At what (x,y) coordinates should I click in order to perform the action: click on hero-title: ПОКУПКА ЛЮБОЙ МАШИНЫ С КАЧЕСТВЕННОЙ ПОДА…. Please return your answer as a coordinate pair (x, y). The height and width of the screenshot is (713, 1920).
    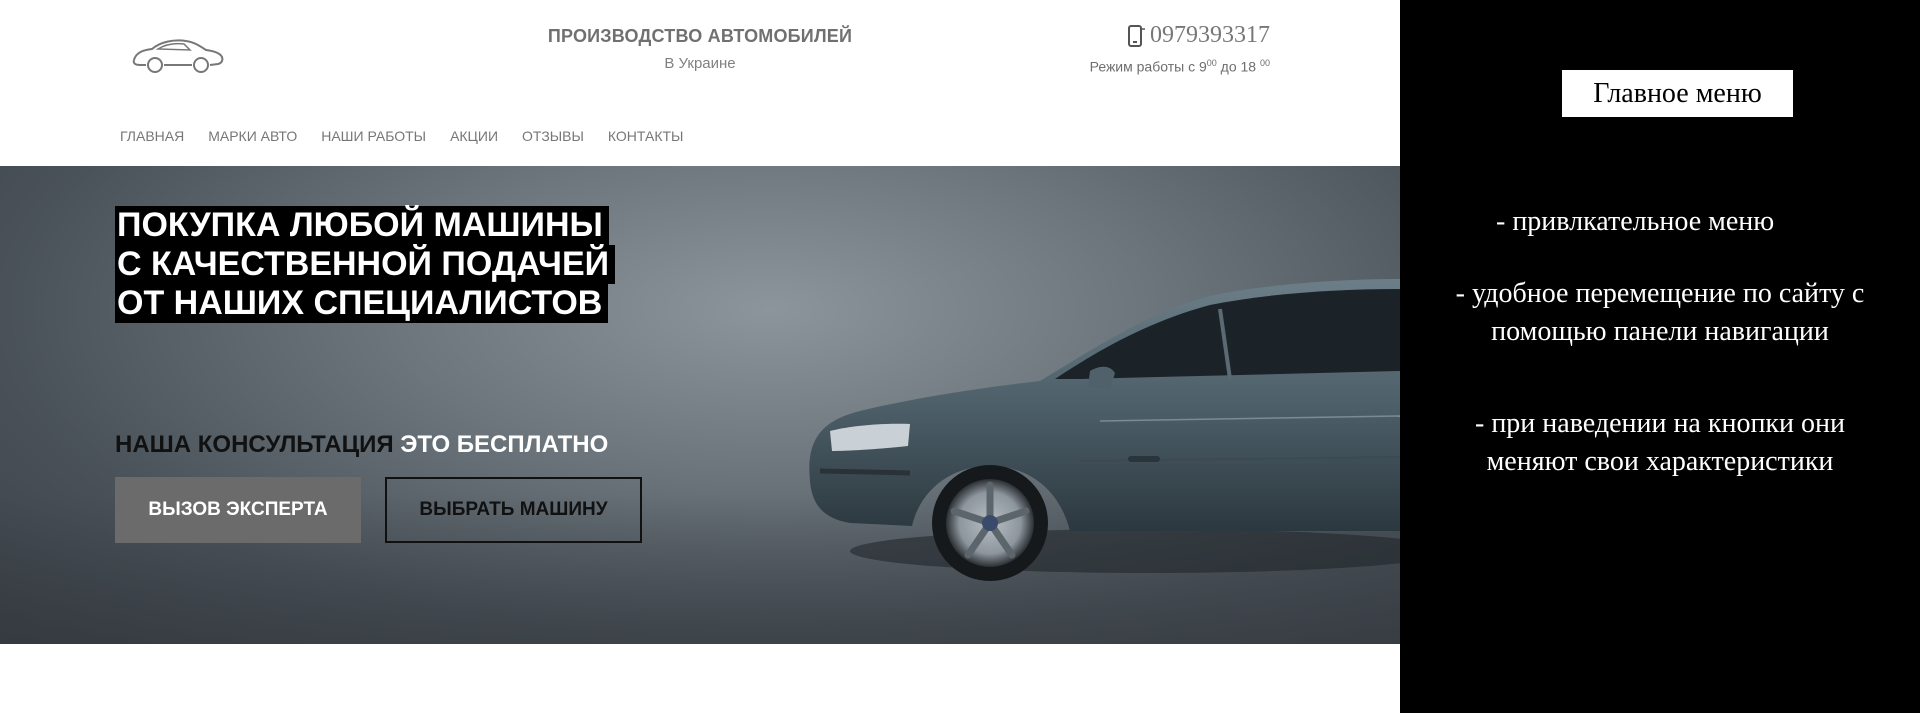
    Looking at the image, I should click on (375, 264).